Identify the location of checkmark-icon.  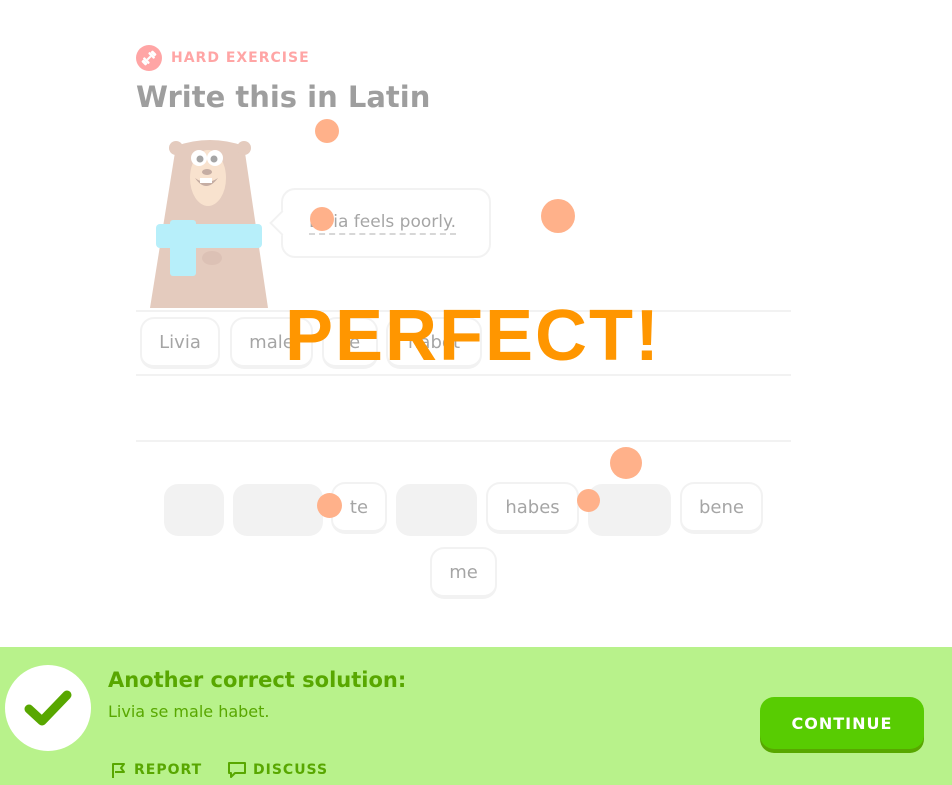
(48, 708).